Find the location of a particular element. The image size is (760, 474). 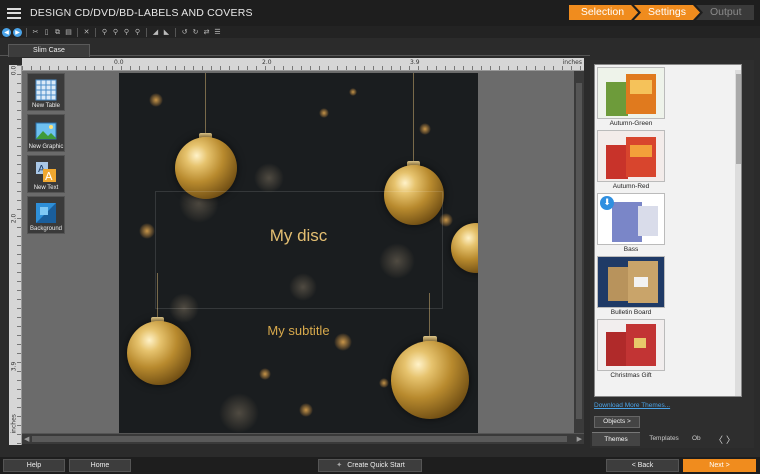

flip-icon: ⇄ is located at coordinates (206, 32).